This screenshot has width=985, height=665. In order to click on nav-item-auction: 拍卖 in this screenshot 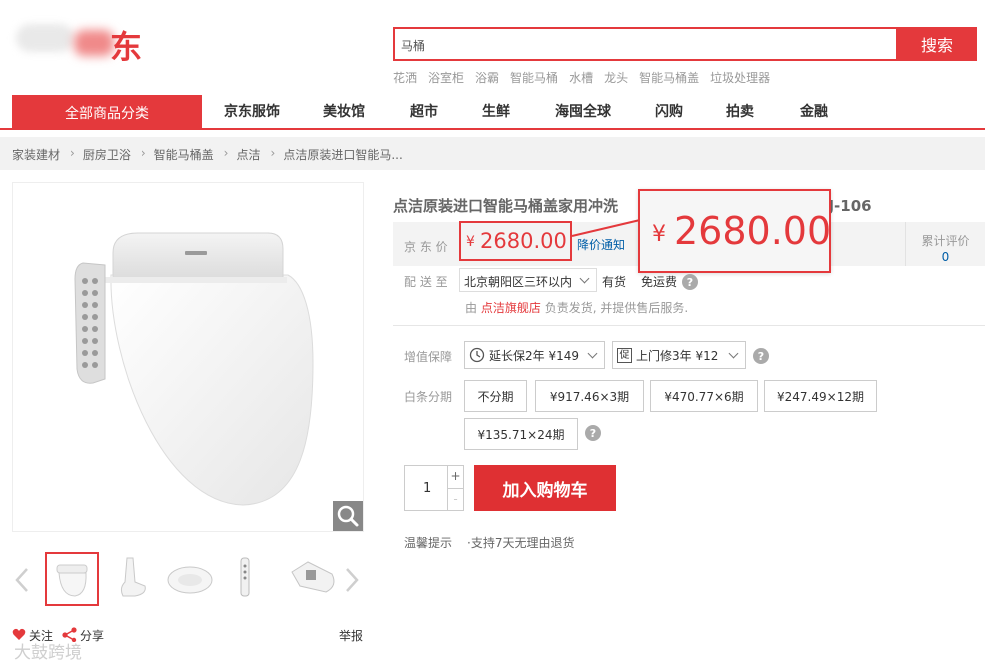, I will do `click(740, 112)`.